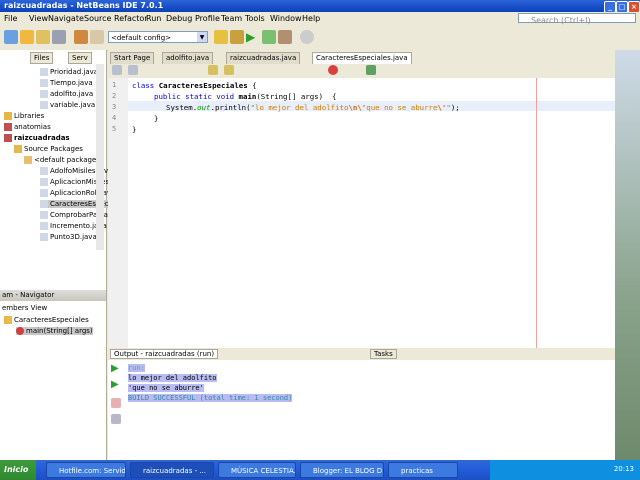  I want to click on new-file-icon, so click(11, 37).